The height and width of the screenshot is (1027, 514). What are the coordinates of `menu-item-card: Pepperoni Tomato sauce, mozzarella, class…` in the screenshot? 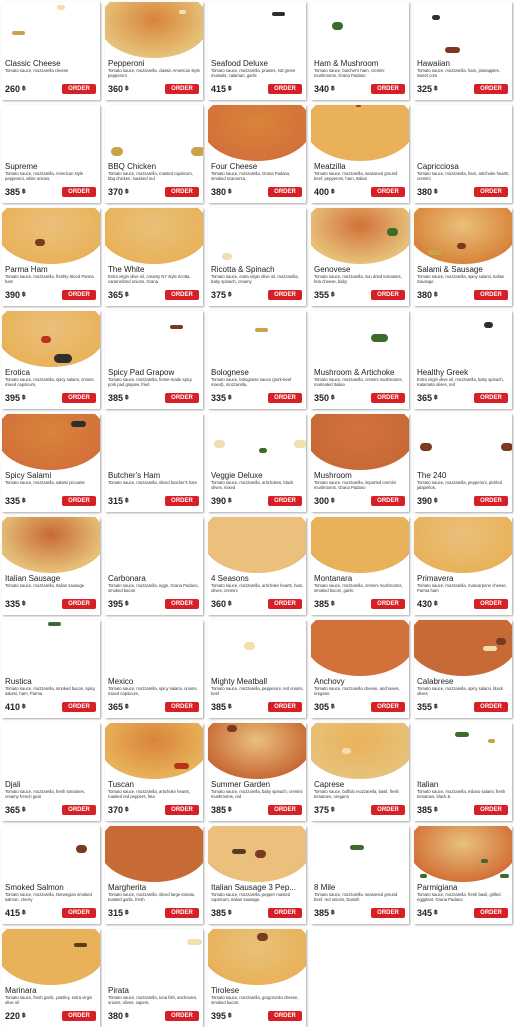 It's located at (154, 51).